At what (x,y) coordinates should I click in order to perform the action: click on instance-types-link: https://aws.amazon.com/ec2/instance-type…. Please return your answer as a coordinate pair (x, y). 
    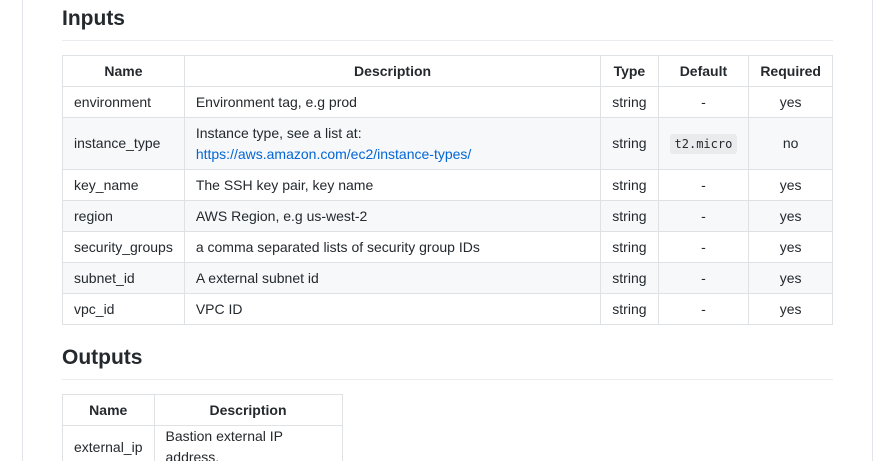
    Looking at the image, I should click on (333, 154).